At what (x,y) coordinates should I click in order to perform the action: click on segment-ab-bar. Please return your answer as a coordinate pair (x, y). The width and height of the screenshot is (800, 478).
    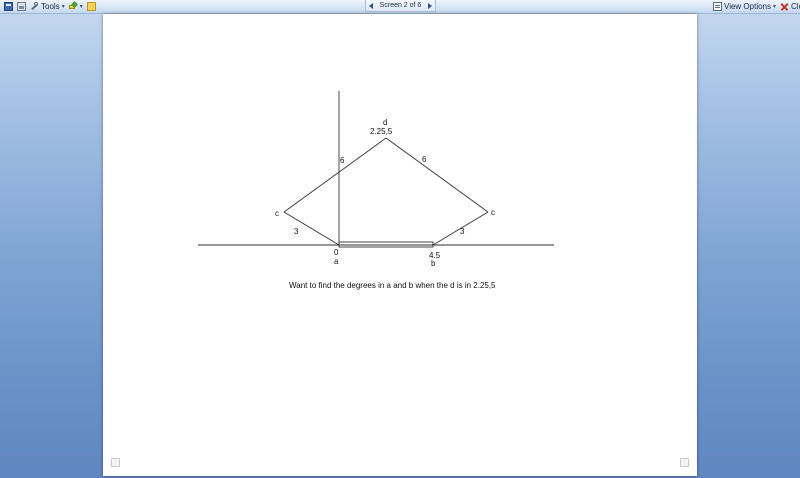
    Looking at the image, I should click on (386, 244).